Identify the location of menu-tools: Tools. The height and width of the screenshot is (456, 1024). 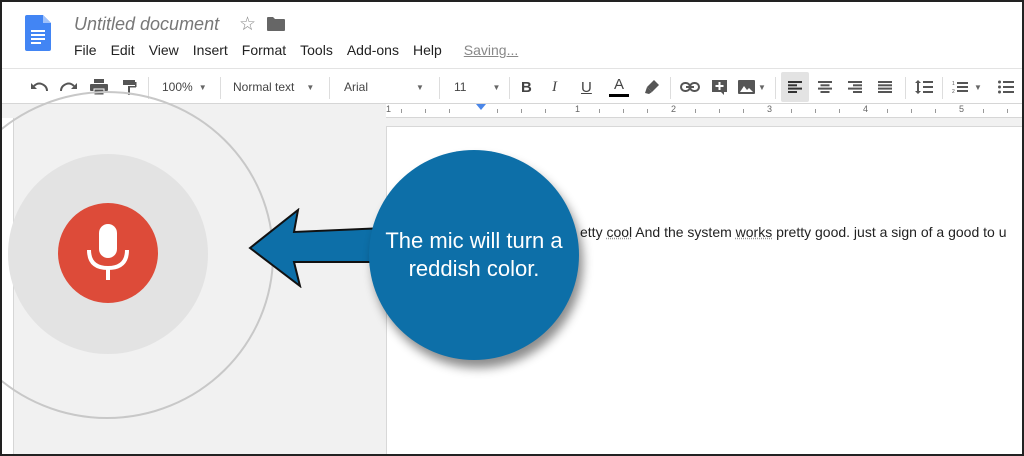
(316, 50).